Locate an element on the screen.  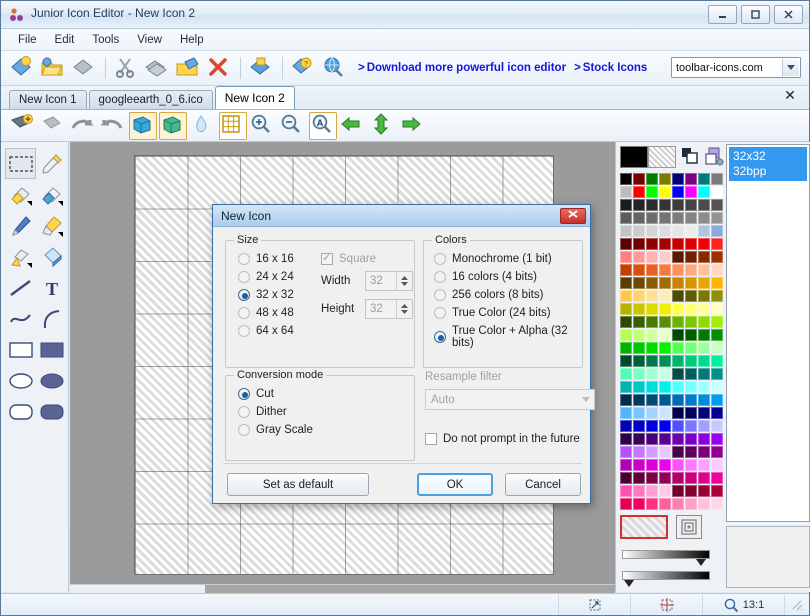
checkbox-icon-checked is located at coordinates (327, 258).